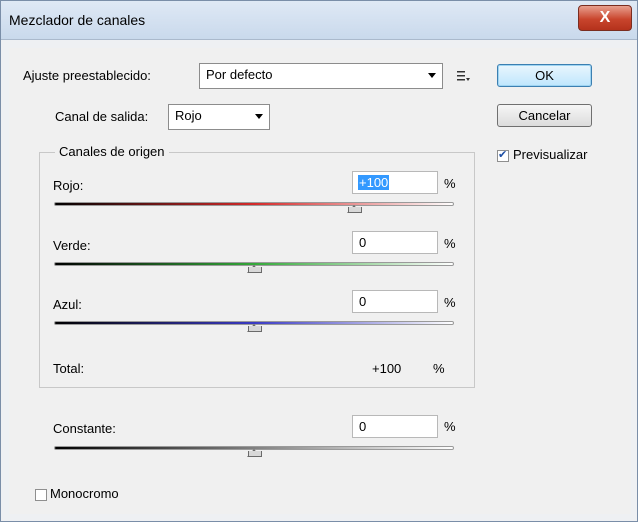 The width and height of the screenshot is (638, 522). I want to click on cancel-button: Cancelar, so click(544, 115).